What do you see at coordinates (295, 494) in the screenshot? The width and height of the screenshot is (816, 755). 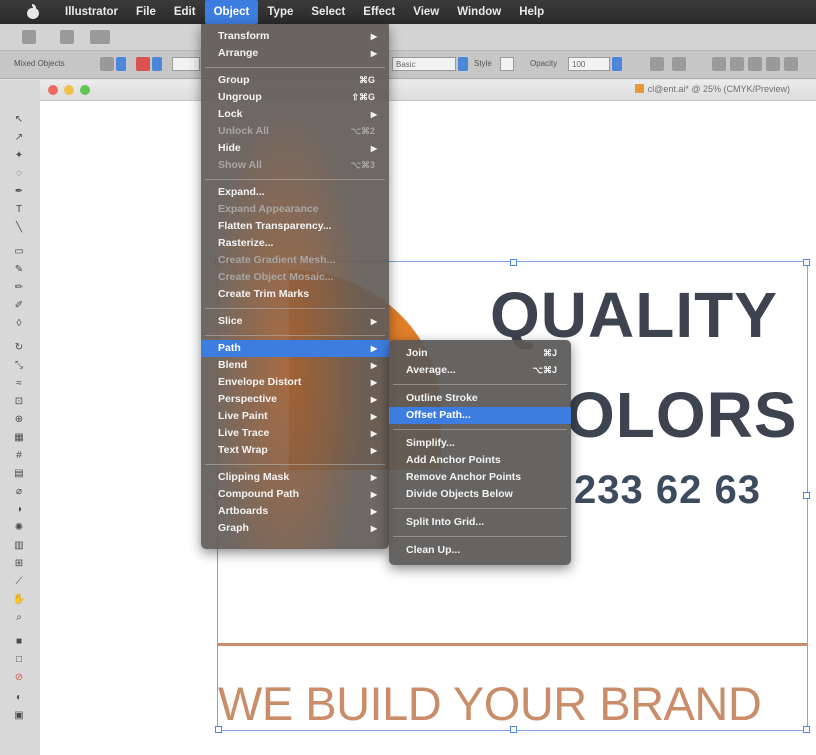 I see `object-menu-item-compound-path: Compound Path ▶` at bounding box center [295, 494].